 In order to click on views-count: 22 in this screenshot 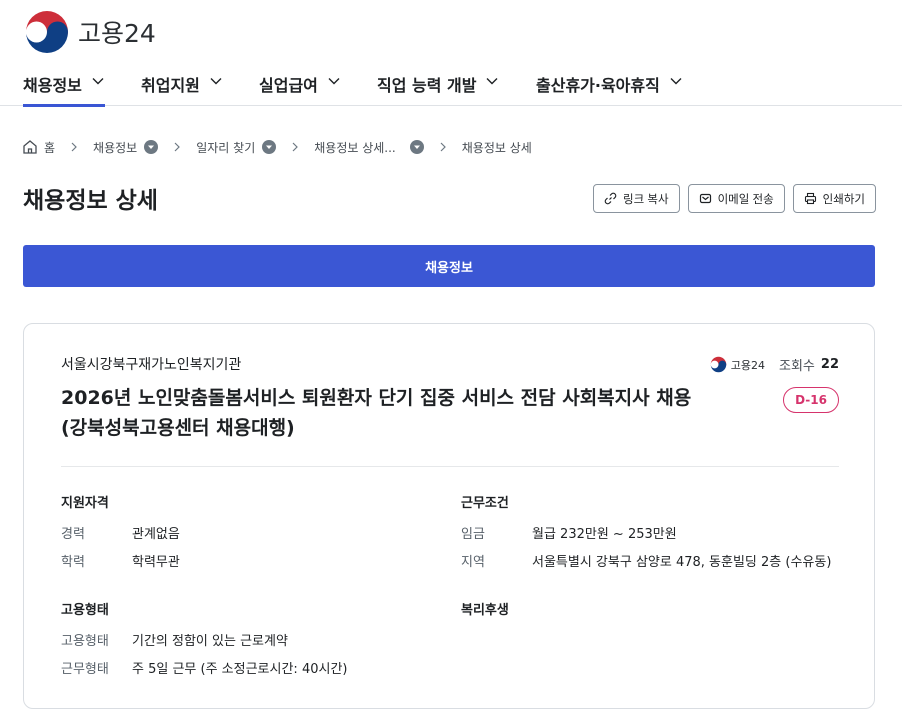, I will do `click(829, 364)`.